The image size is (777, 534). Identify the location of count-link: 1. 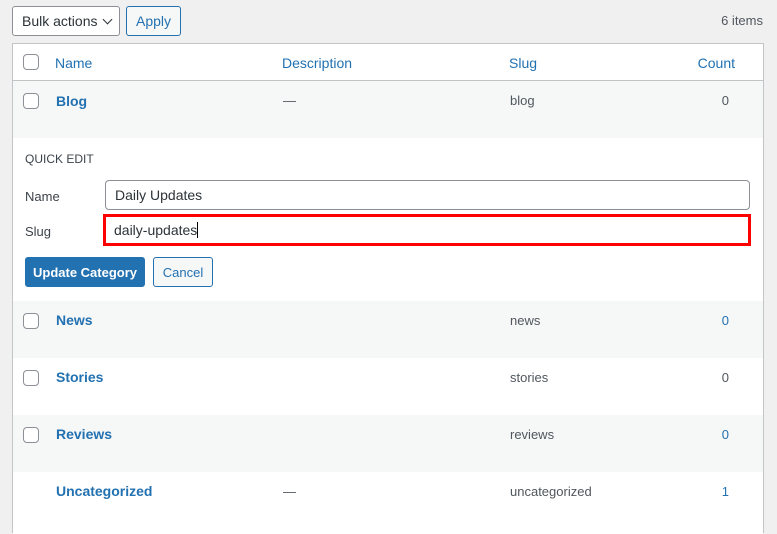
(725, 491).